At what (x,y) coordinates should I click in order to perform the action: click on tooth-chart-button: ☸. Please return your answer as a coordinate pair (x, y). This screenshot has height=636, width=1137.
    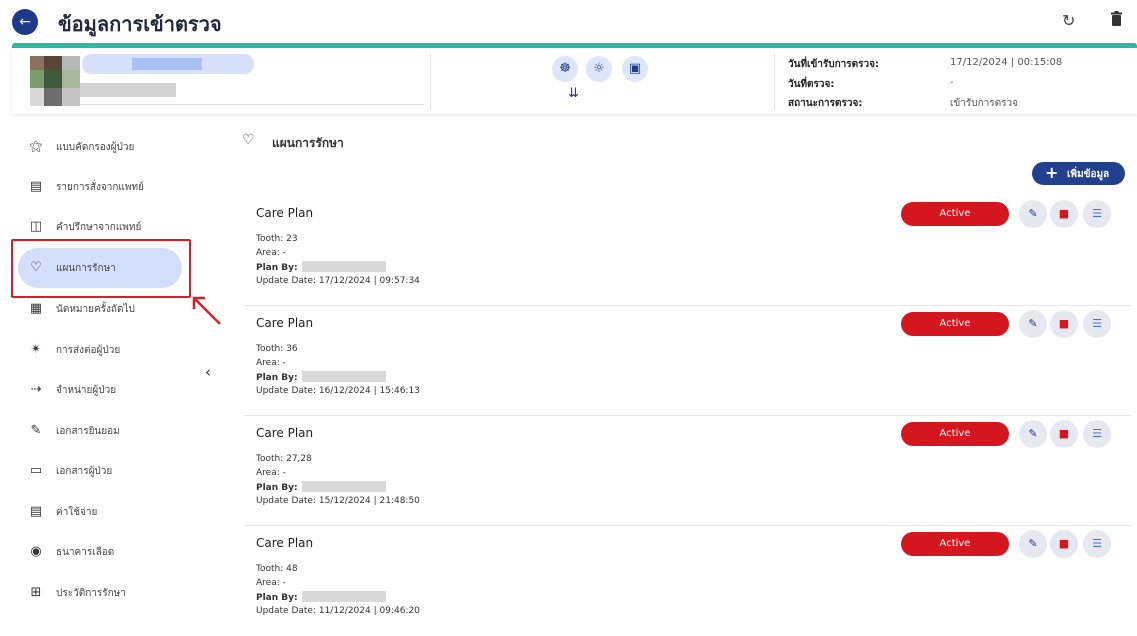
    Looking at the image, I should click on (565, 69).